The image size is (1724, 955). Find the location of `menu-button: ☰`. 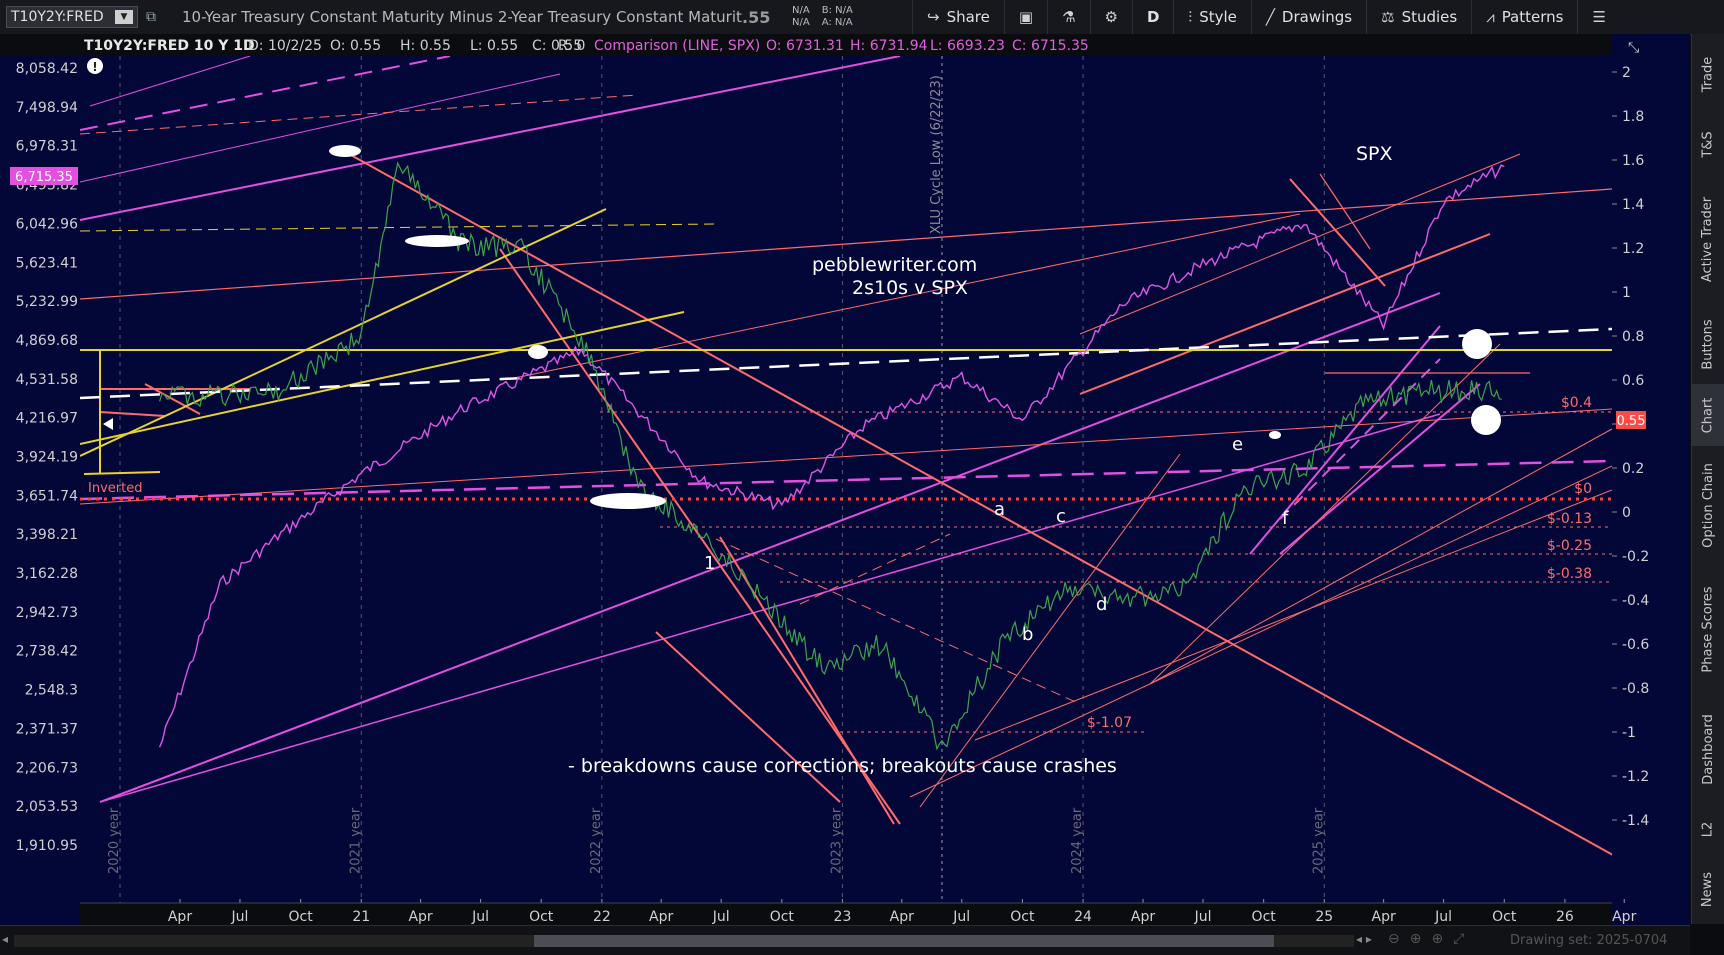

menu-button: ☰ is located at coordinates (1598, 17).